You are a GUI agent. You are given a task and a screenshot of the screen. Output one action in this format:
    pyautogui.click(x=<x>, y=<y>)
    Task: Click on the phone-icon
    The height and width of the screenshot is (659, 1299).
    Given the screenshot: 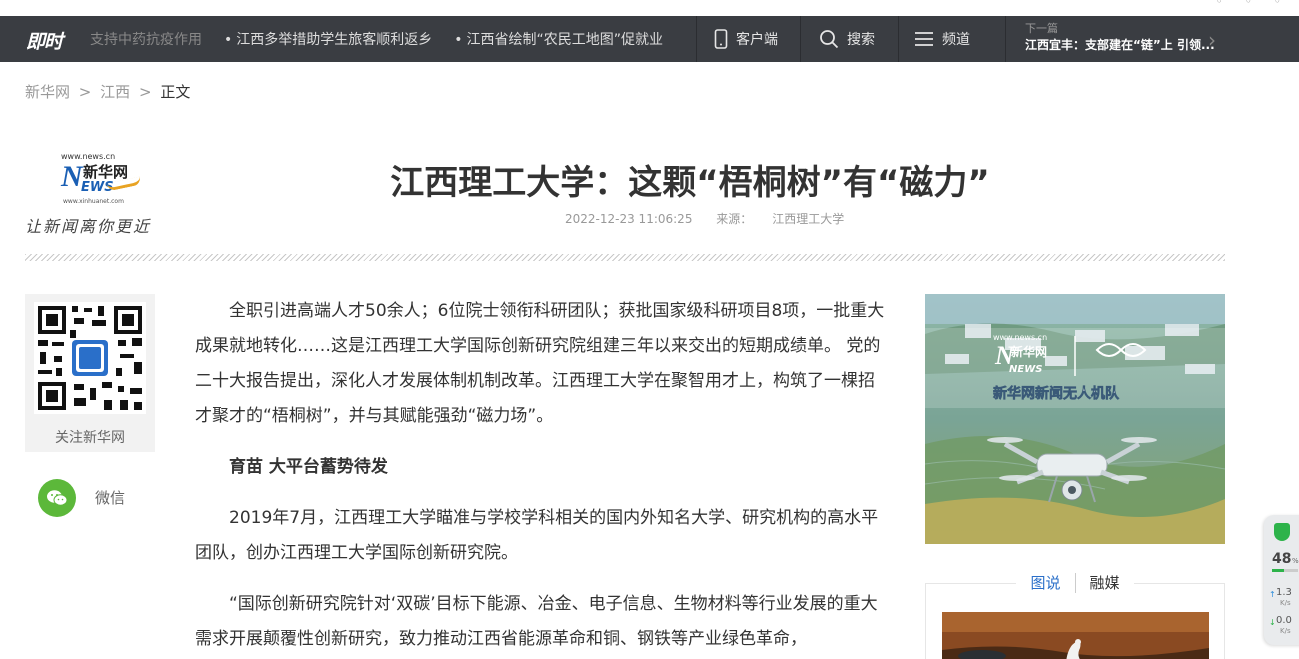 What is the action you would take?
    pyautogui.click(x=721, y=39)
    